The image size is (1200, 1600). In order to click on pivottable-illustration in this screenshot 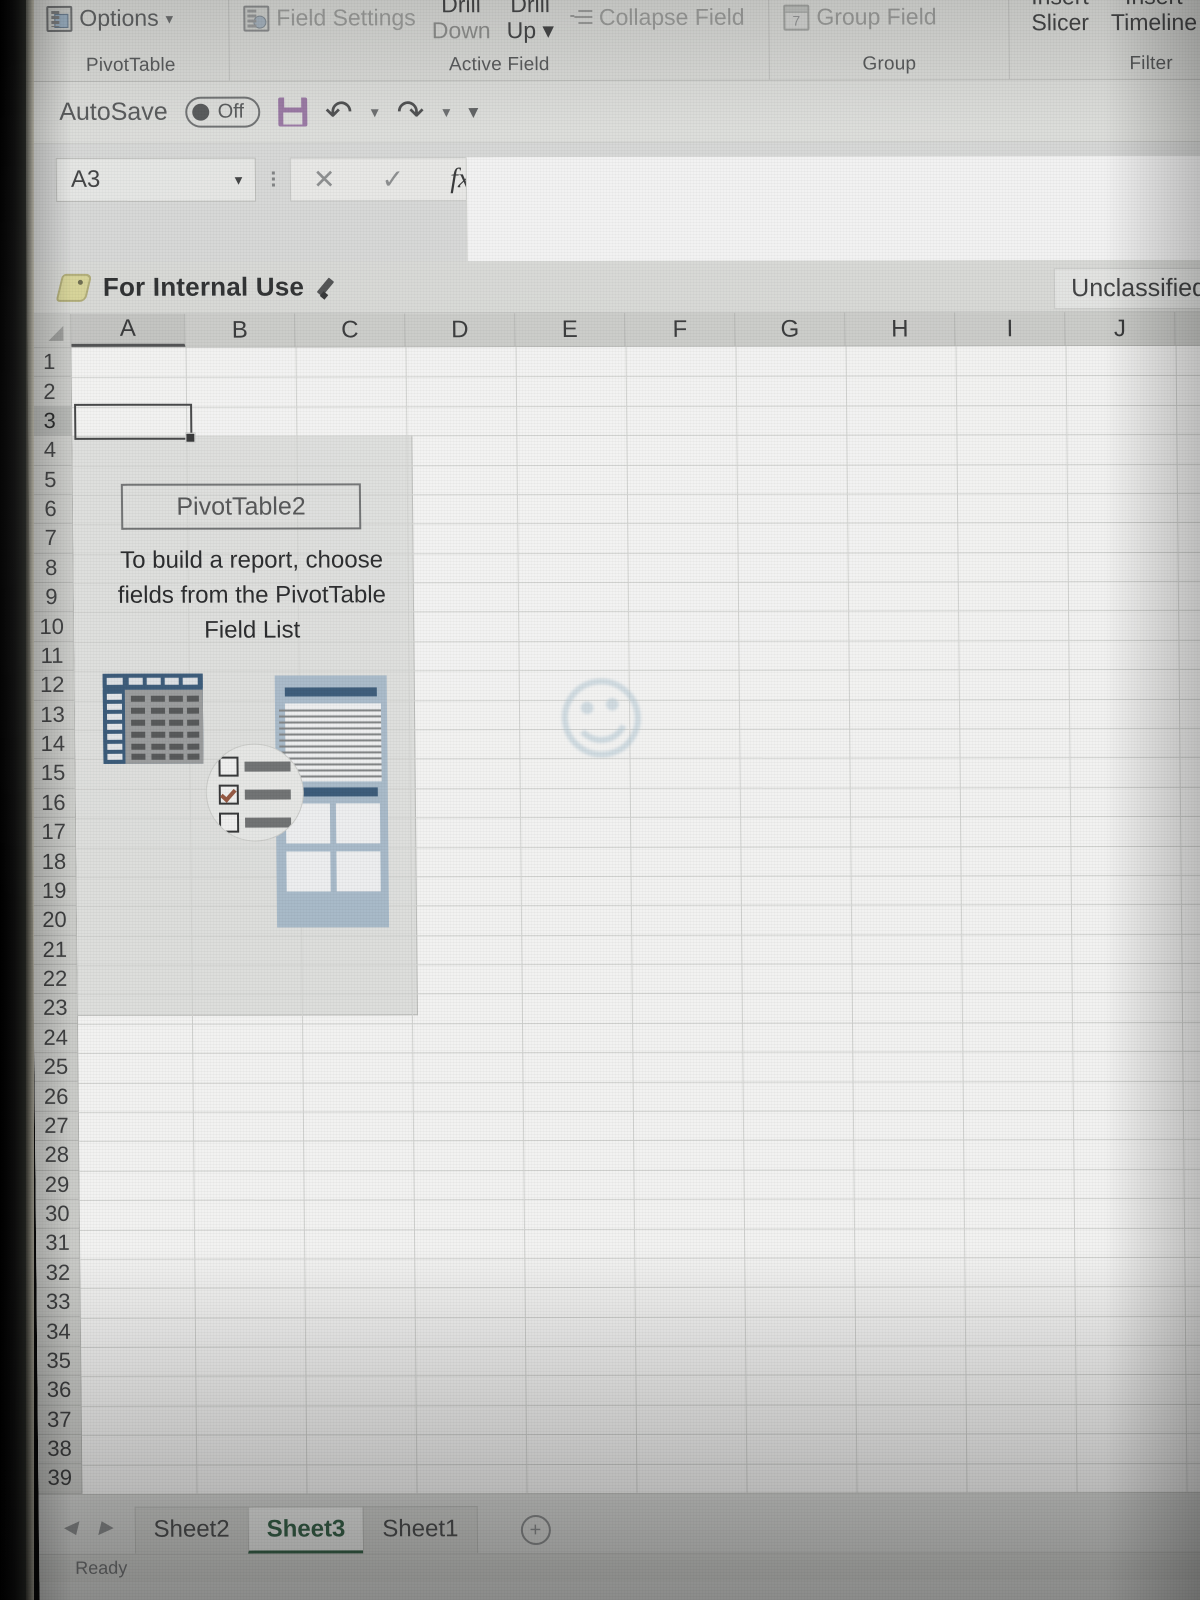, I will do `click(258, 803)`.